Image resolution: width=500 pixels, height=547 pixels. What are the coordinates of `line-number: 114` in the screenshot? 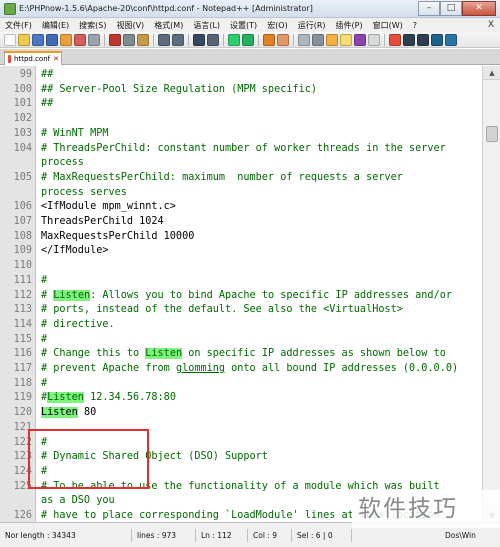 It's located at (22, 324).